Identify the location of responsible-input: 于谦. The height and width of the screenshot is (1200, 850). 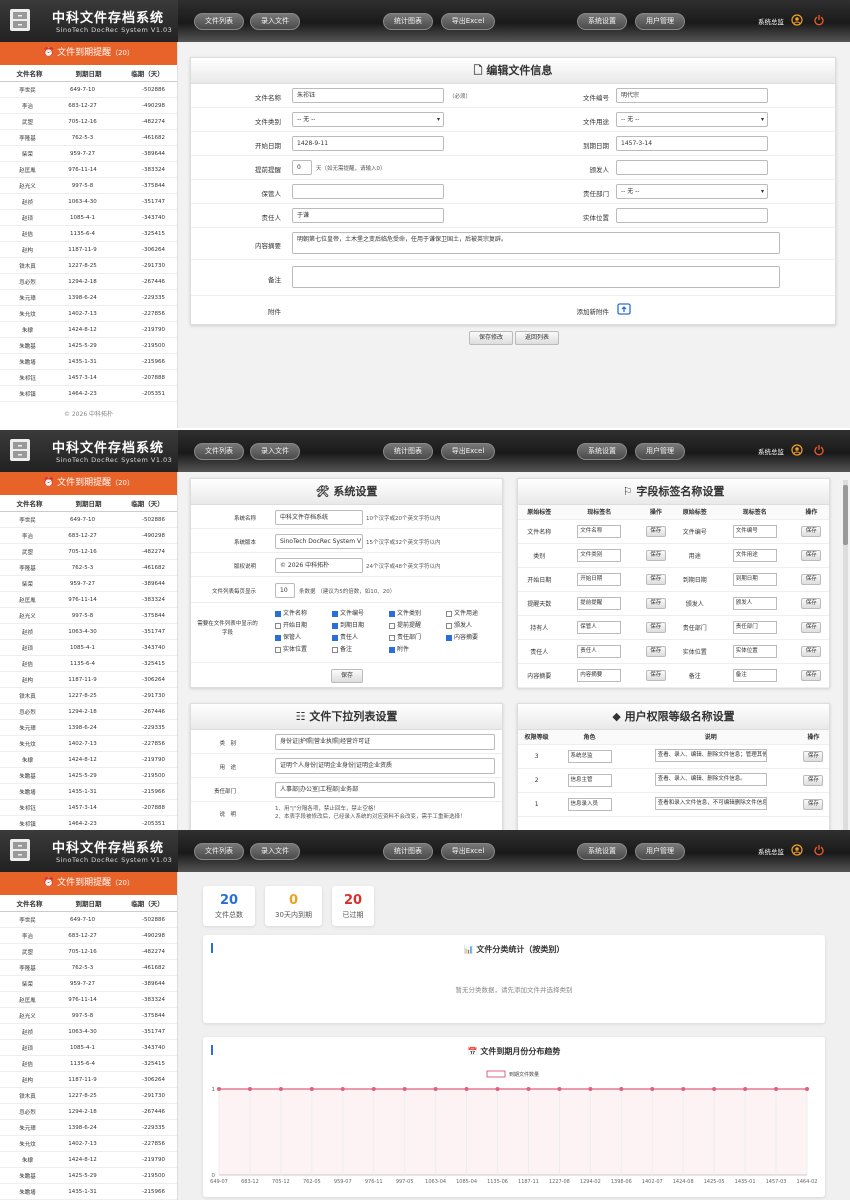
(368, 215).